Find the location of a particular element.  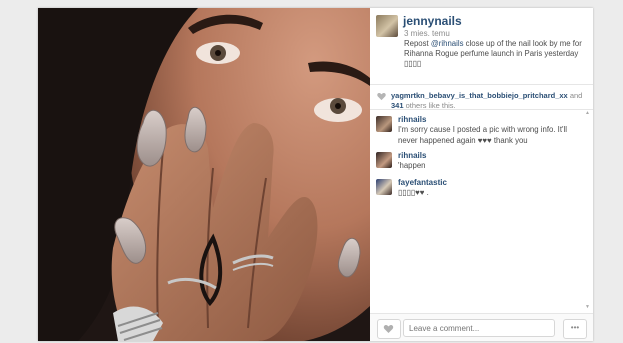

comment-text: 'happen is located at coordinates (412, 165).